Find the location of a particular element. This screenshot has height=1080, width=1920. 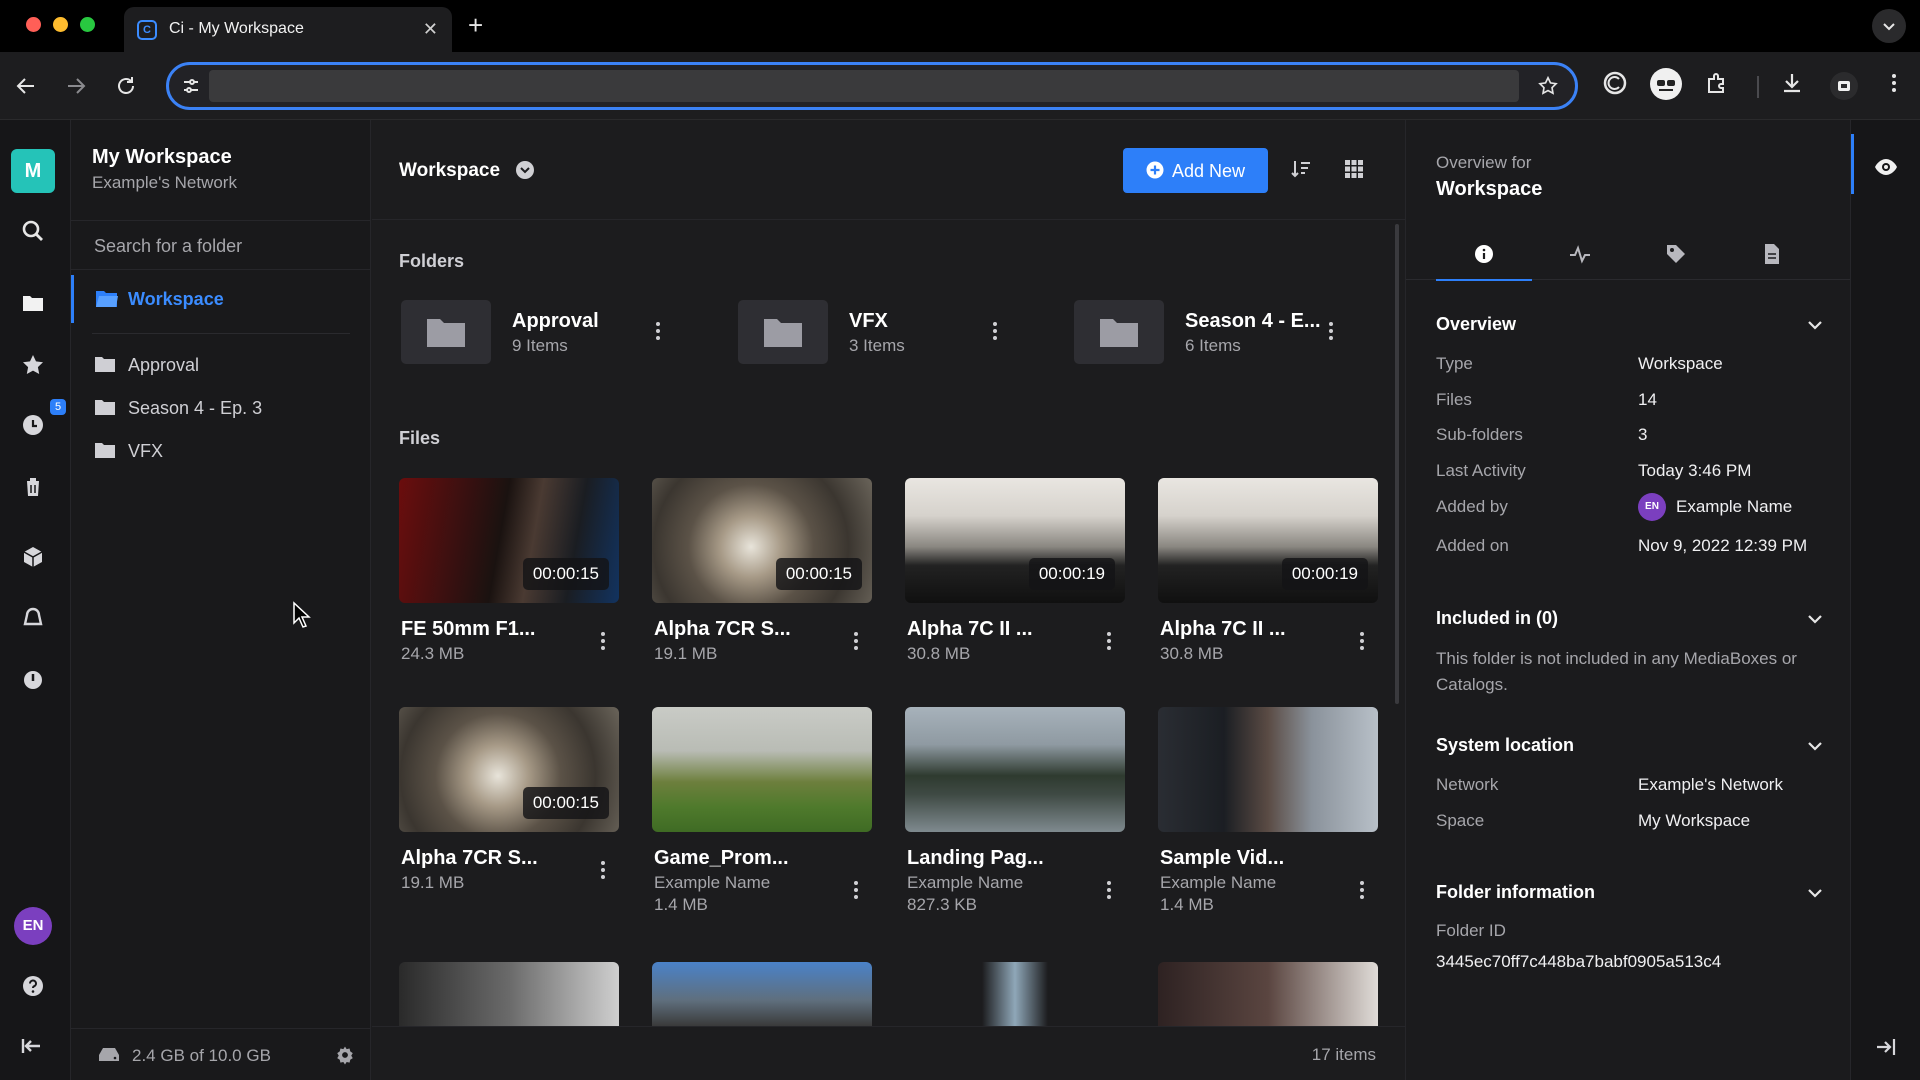

minimize-window-button is located at coordinates (60, 24).